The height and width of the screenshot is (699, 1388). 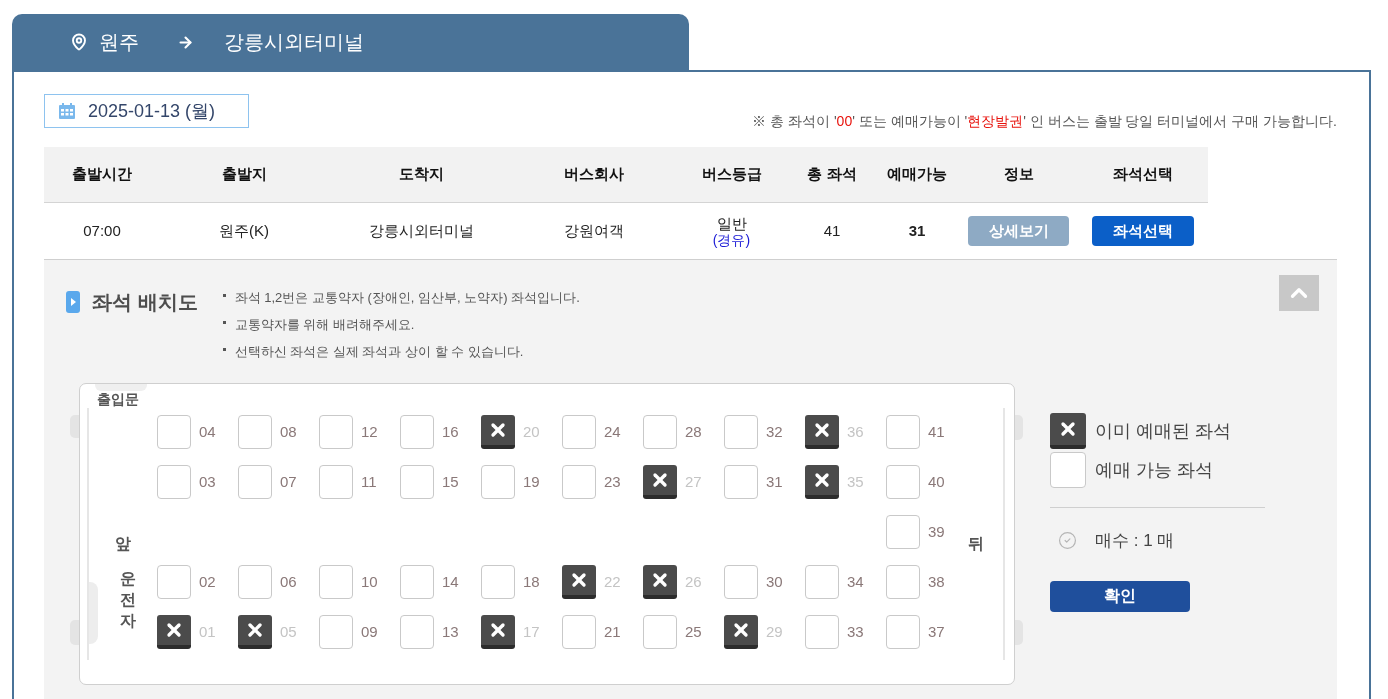 What do you see at coordinates (976, 544) in the screenshot?
I see `rear-label: 뒤` at bounding box center [976, 544].